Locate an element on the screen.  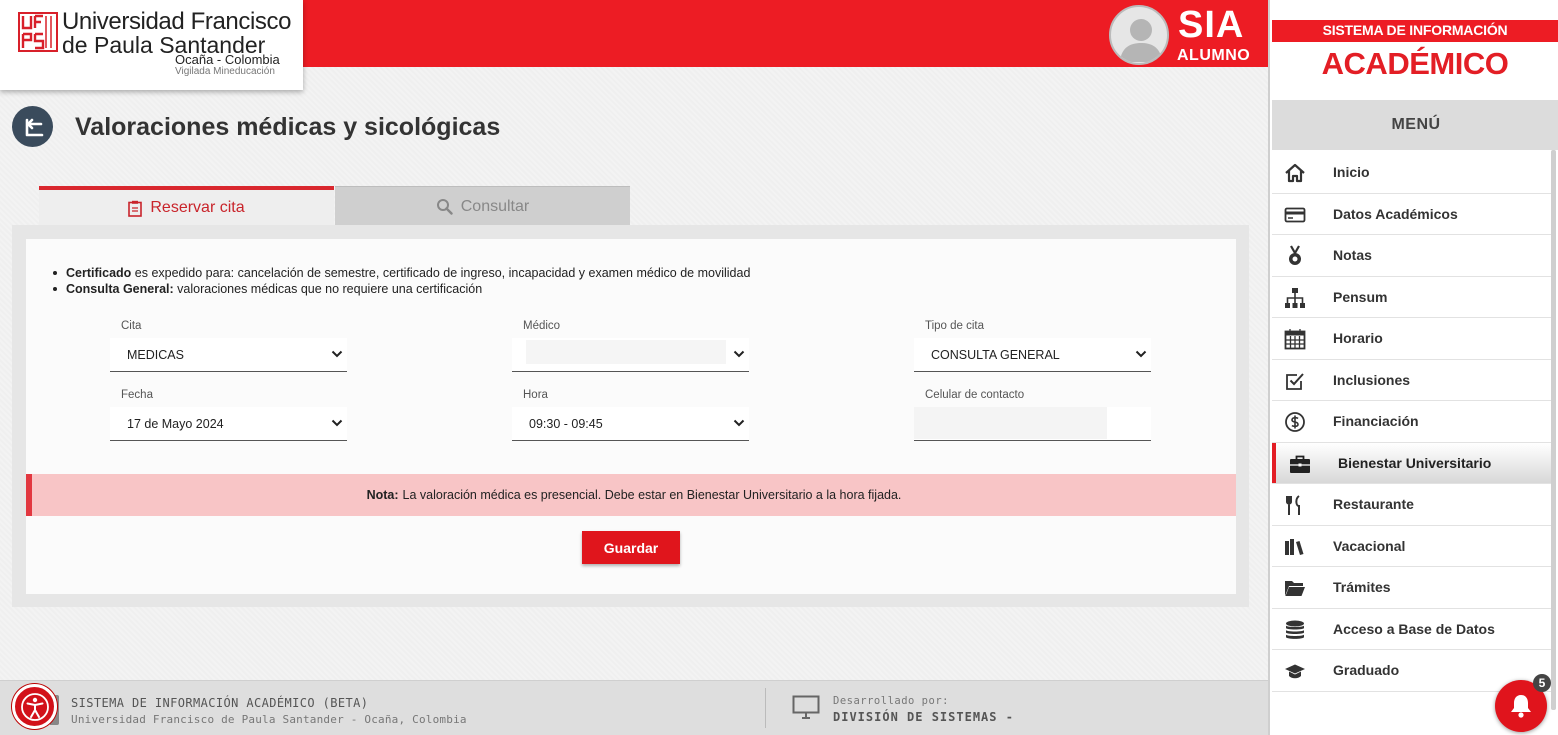
sidebar-title: ACADÉMICO is located at coordinates (1415, 63).